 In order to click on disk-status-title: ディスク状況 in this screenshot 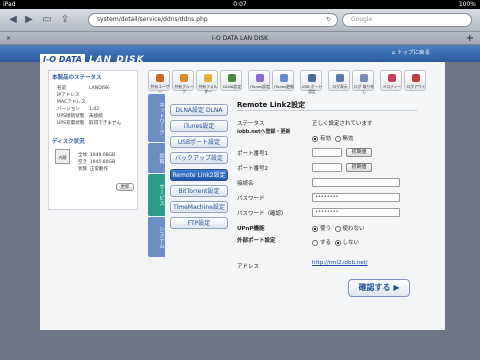, I will do `click(68, 142)`.